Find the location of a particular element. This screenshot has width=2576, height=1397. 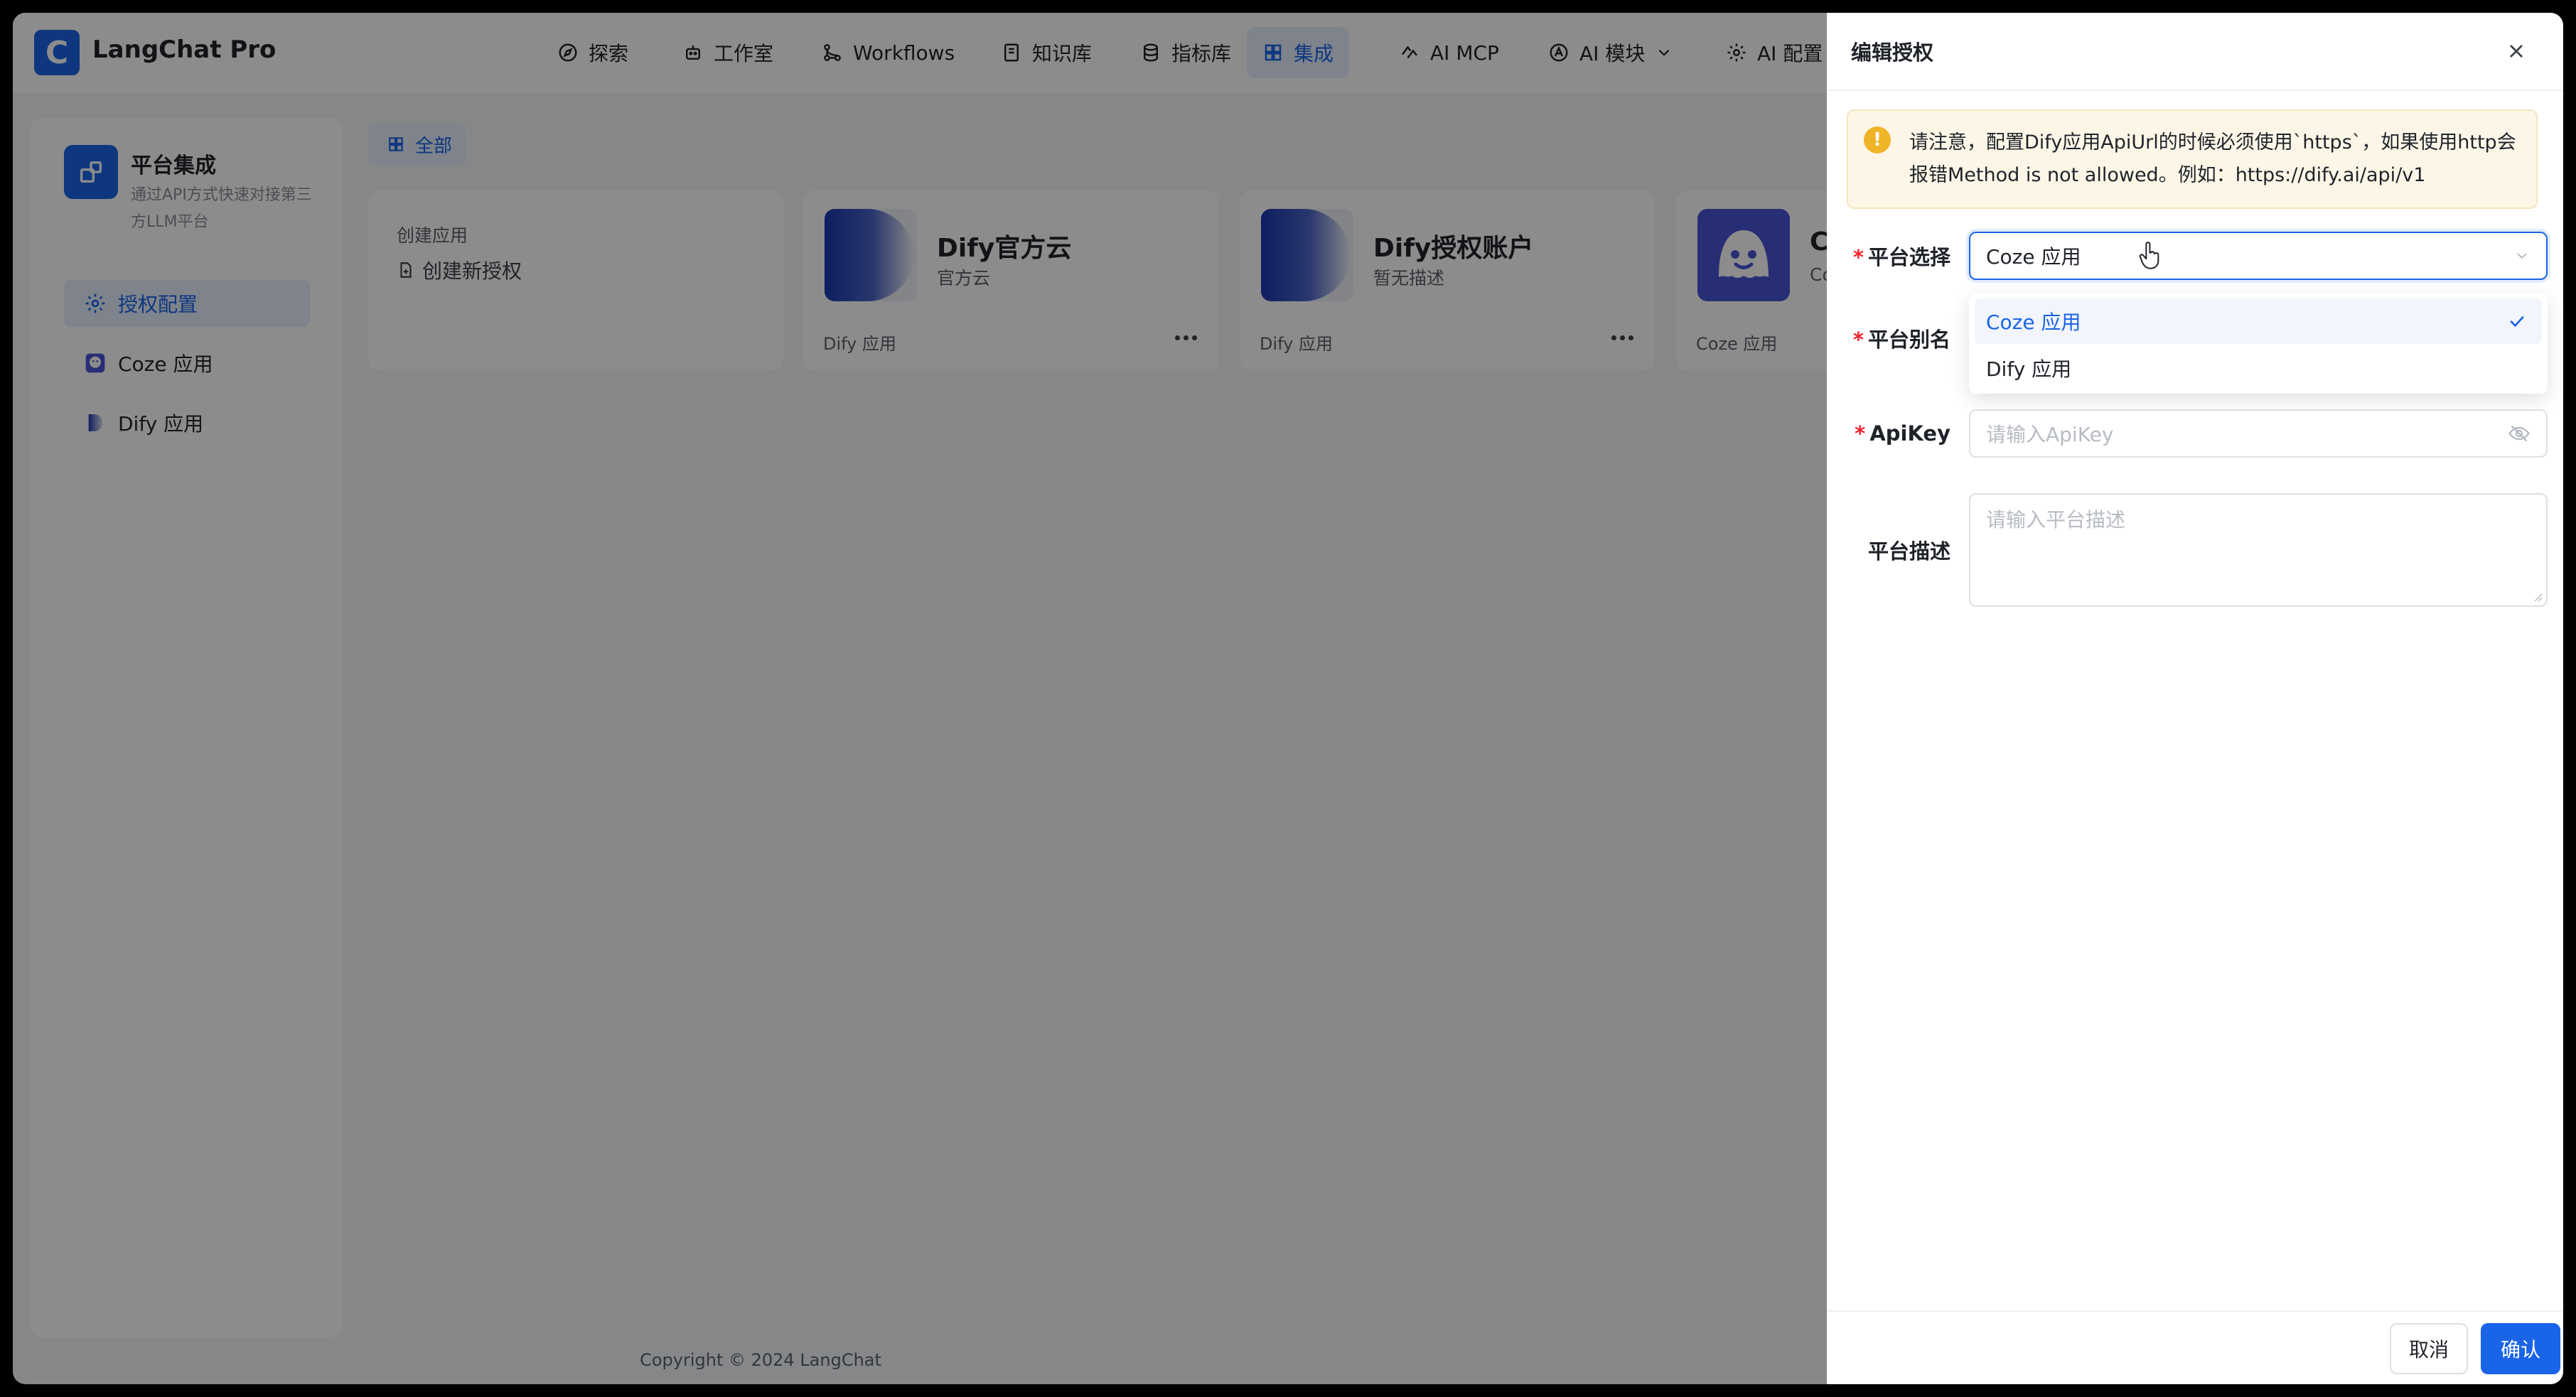

platform-select: Coze 应用 is located at coordinates (2258, 256).